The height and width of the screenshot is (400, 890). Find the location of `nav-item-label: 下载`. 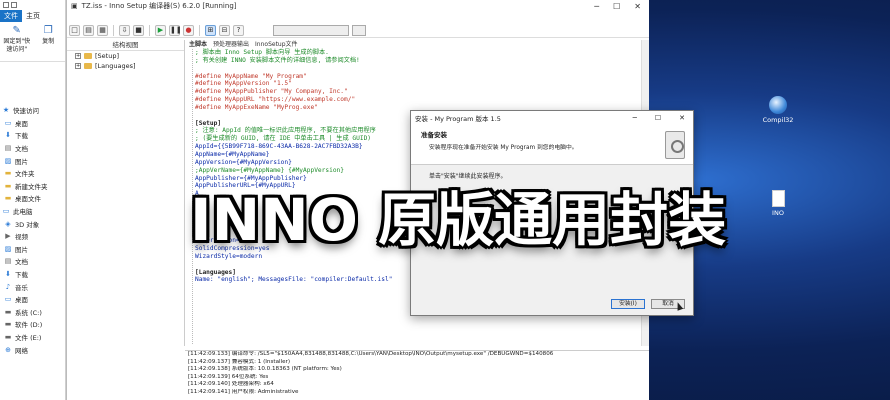

nav-item-label: 下载 is located at coordinates (21, 275).